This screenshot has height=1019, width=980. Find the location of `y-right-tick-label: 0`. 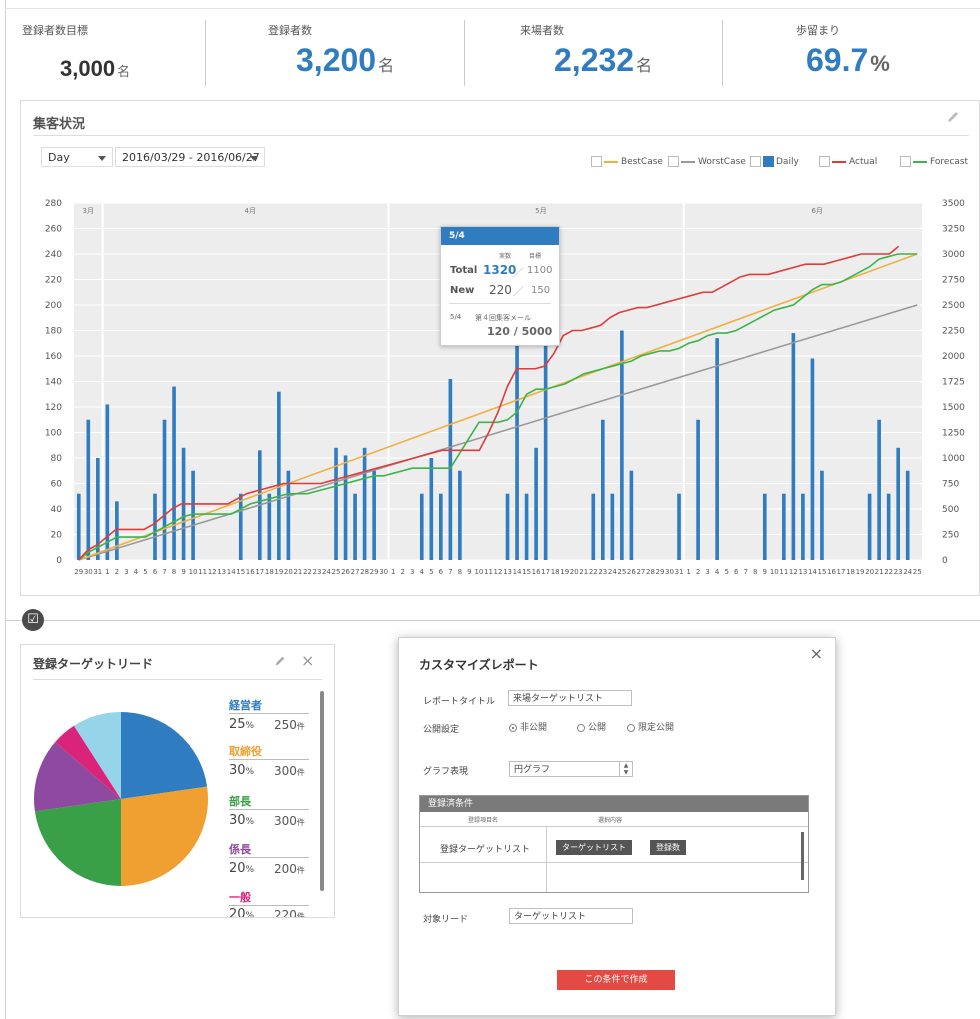

y-right-tick-label: 0 is located at coordinates (945, 561).